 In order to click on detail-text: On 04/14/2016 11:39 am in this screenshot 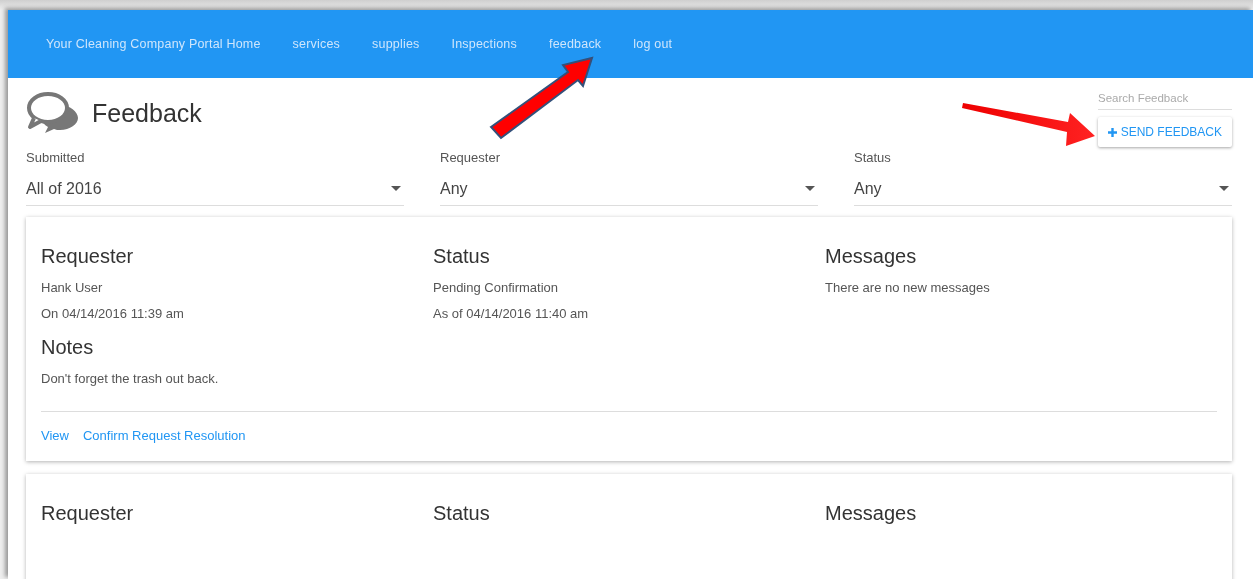, I will do `click(113, 313)`.